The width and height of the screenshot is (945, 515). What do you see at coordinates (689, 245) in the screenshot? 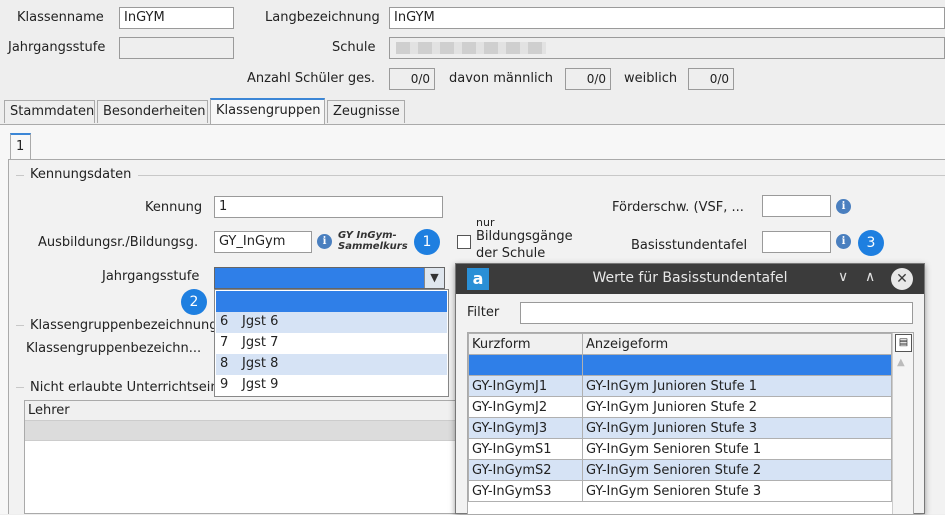
I see `basisstundentafel-label: Basisstundentafel` at bounding box center [689, 245].